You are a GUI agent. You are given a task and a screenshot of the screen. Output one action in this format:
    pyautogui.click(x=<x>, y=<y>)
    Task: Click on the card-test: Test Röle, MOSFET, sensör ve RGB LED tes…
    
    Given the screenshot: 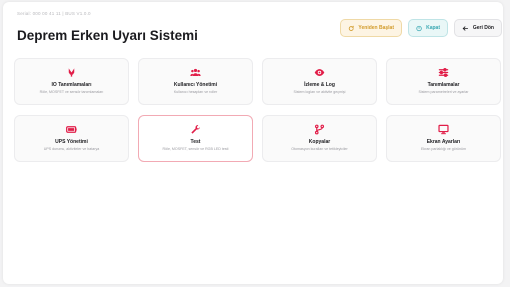 What is the action you would take?
    pyautogui.click(x=195, y=138)
    